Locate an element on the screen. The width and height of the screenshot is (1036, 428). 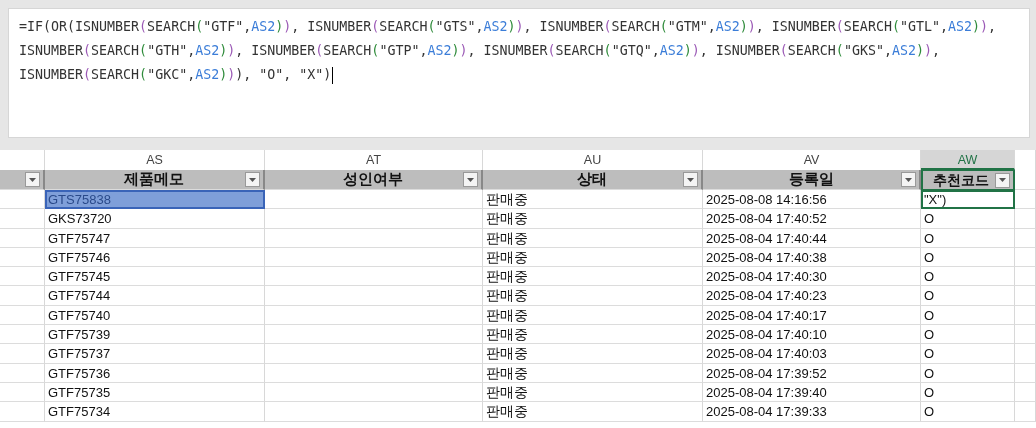
column-header: 추천코드 is located at coordinates (961, 180).